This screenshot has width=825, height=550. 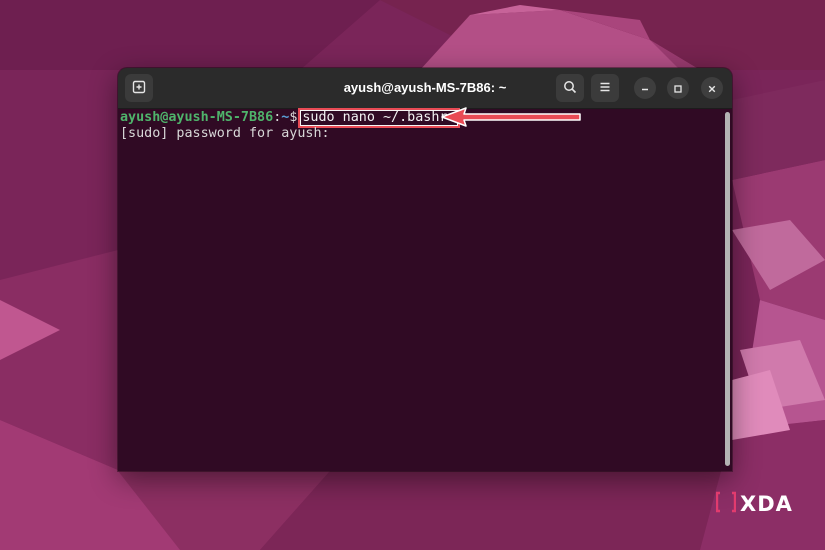 What do you see at coordinates (379, 118) in the screenshot?
I see `highlighted-command: sudo nano ~/.bashrc` at bounding box center [379, 118].